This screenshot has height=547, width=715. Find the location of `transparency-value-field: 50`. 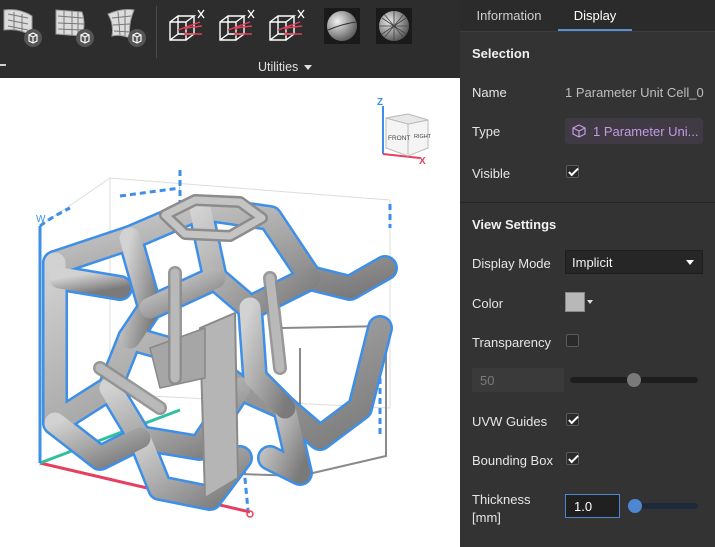

transparency-value-field: 50 is located at coordinates (518, 380).